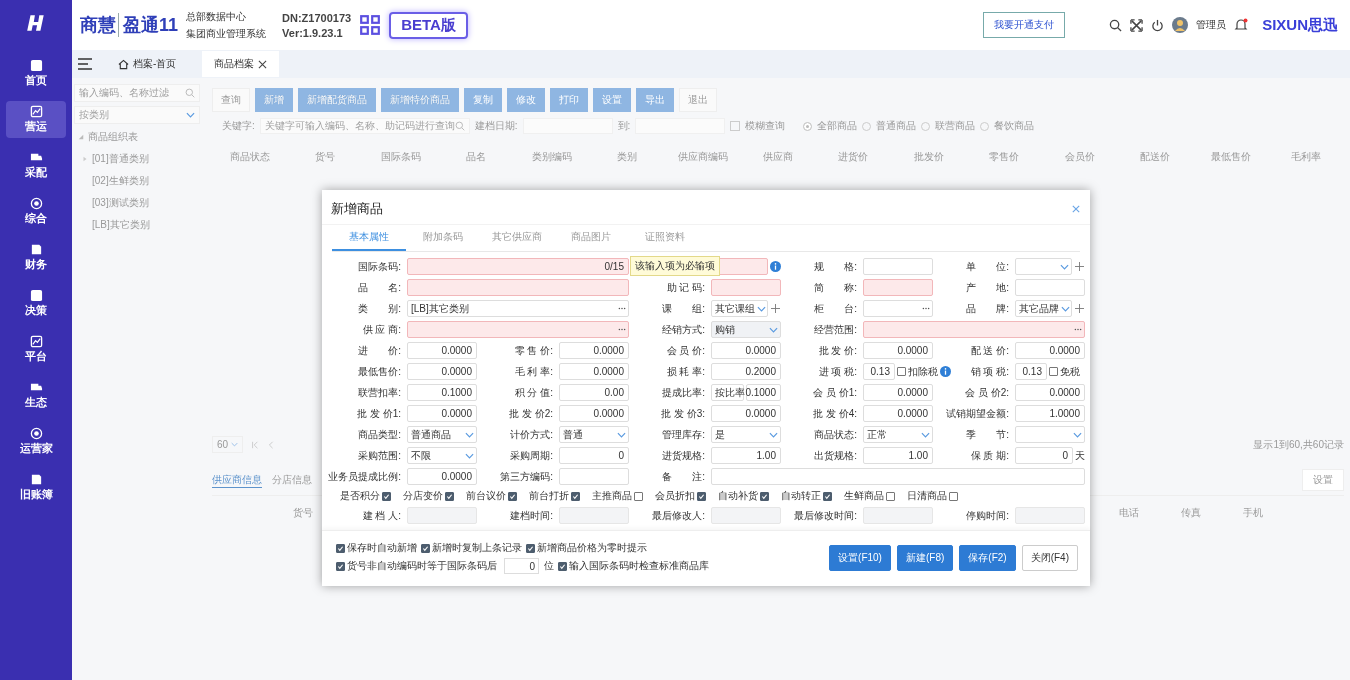 This screenshot has height=680, width=1350. Describe the element at coordinates (1049, 557) in the screenshot. I see `dialog-button: 关闭(F4)` at that location.